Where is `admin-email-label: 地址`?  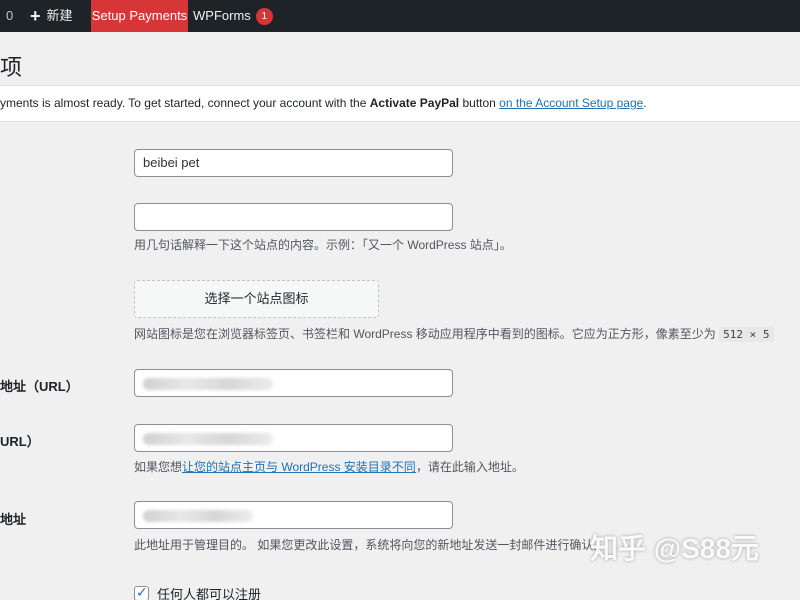
admin-email-label: 地址 is located at coordinates (13, 519).